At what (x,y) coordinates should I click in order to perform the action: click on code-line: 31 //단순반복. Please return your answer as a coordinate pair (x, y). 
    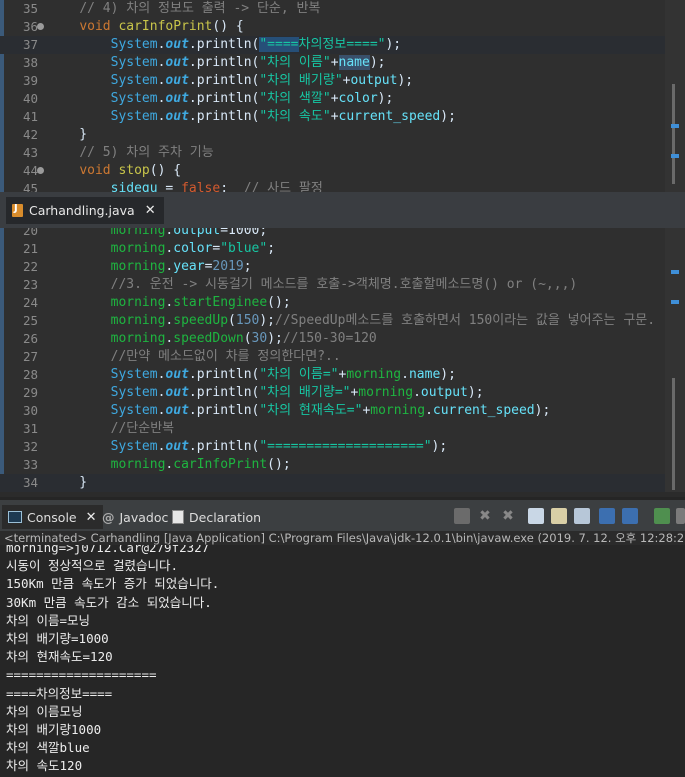
    Looking at the image, I should click on (332, 429).